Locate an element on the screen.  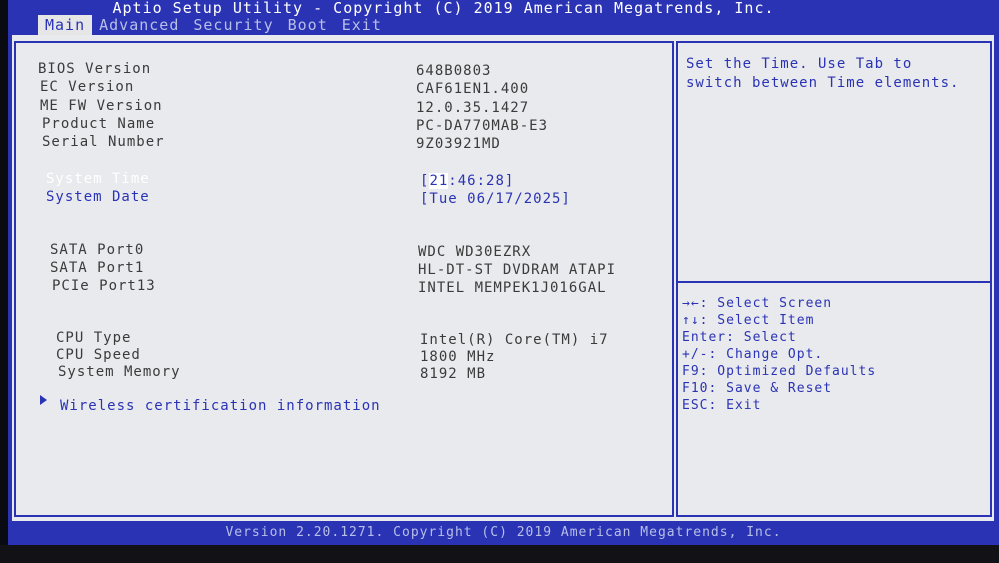
tab-security: Security is located at coordinates (233, 25).